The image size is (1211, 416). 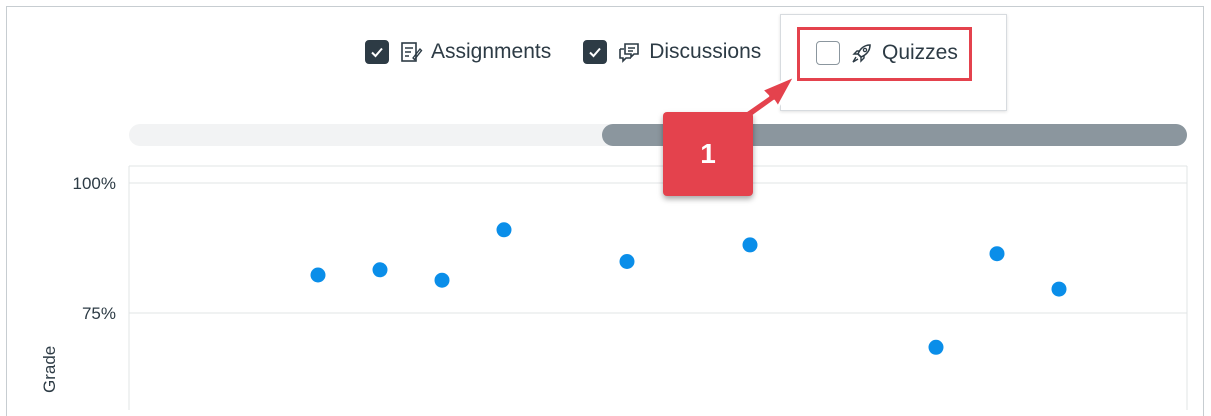 What do you see at coordinates (49, 369) in the screenshot?
I see `y-axis-label: Grade` at bounding box center [49, 369].